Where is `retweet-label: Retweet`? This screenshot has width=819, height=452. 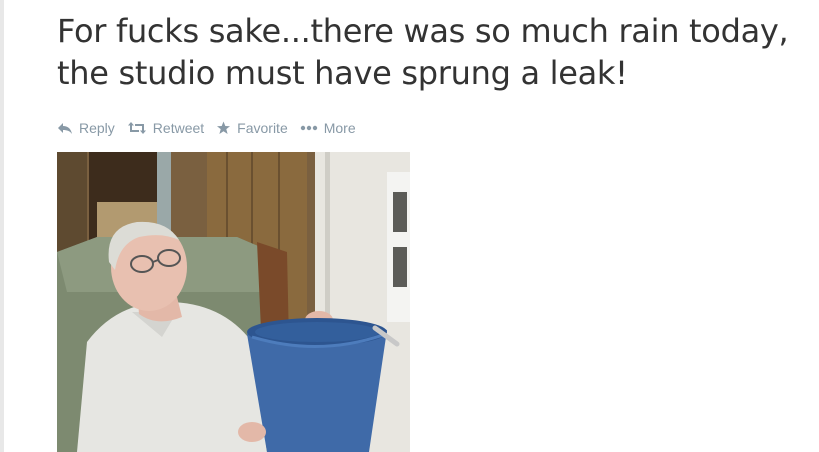
retweet-label: Retweet is located at coordinates (178, 128).